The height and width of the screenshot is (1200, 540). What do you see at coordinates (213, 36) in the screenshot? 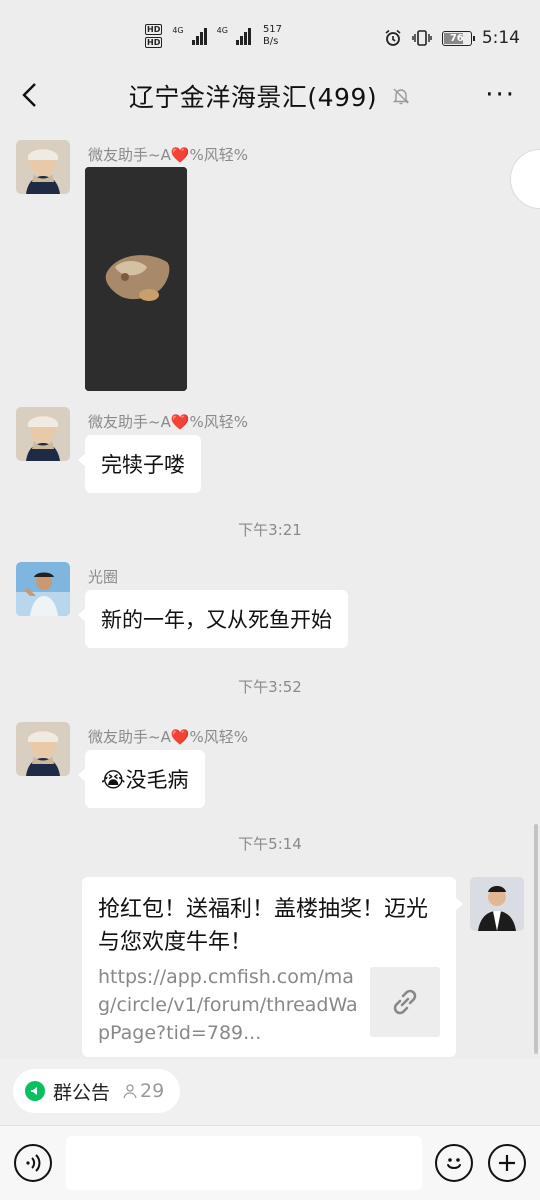
I see `network-indicators: HD HD 4G 4G 517 B/s` at bounding box center [213, 36].